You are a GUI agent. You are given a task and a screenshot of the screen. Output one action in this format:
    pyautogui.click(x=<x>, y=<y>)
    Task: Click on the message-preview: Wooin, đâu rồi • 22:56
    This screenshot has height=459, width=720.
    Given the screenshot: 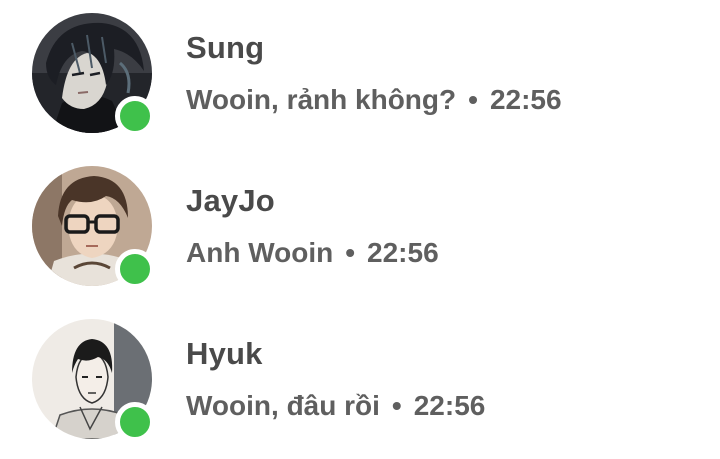 What is the action you would take?
    pyautogui.click(x=335, y=406)
    